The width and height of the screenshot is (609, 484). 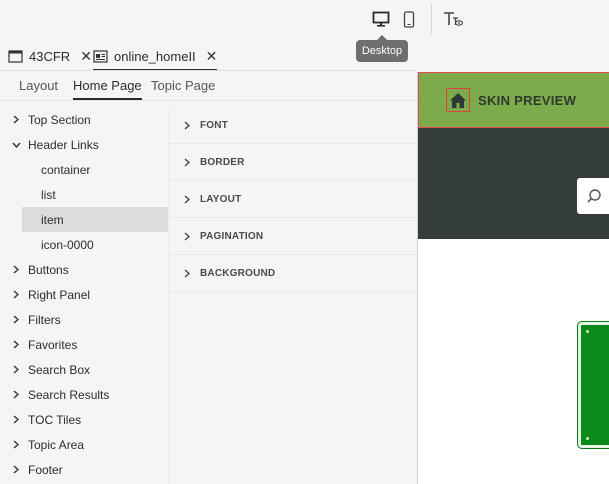 What do you see at coordinates (38, 85) in the screenshot?
I see `tab-layout: Layout` at bounding box center [38, 85].